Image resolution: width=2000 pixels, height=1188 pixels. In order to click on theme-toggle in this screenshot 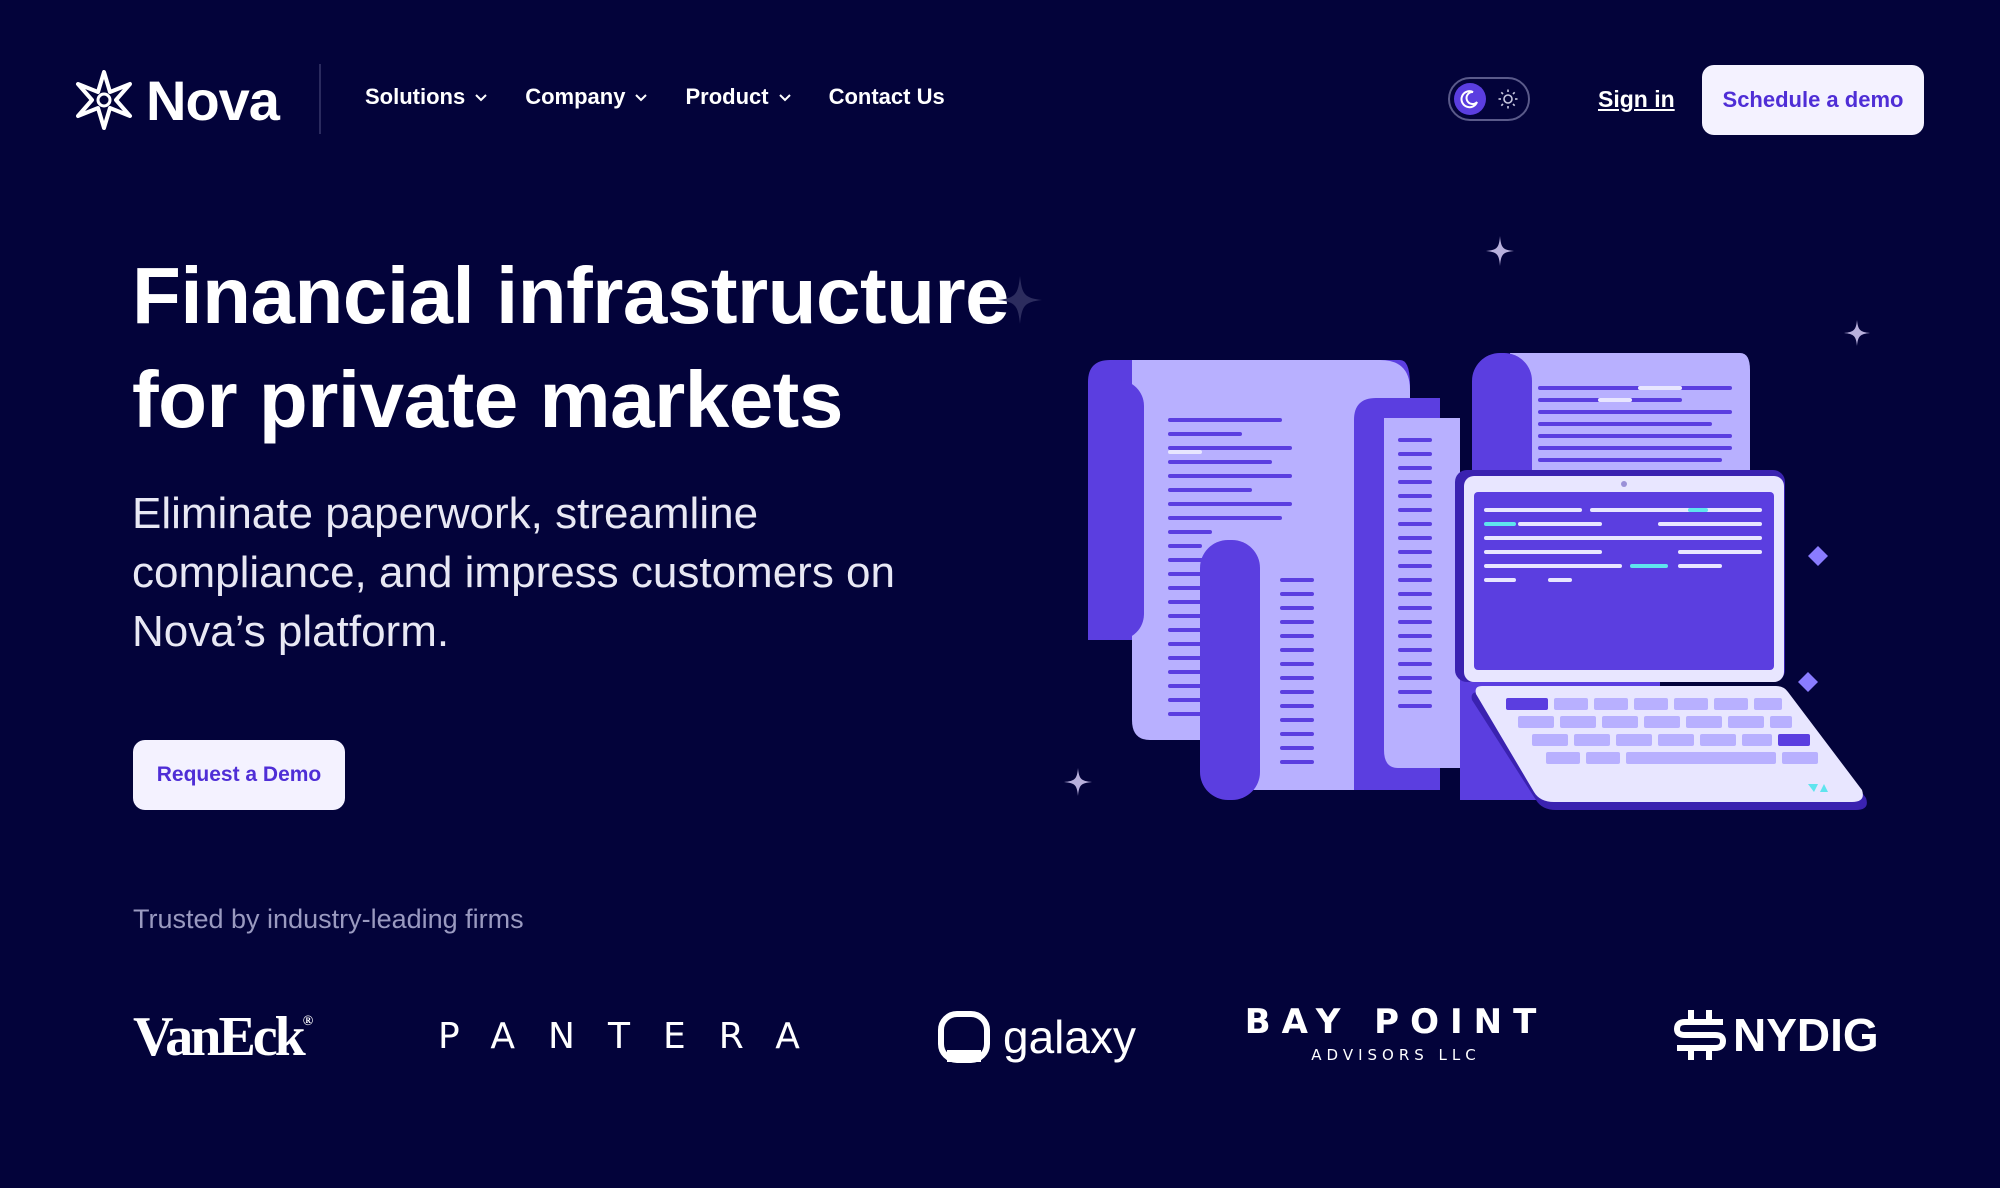, I will do `click(1489, 99)`.